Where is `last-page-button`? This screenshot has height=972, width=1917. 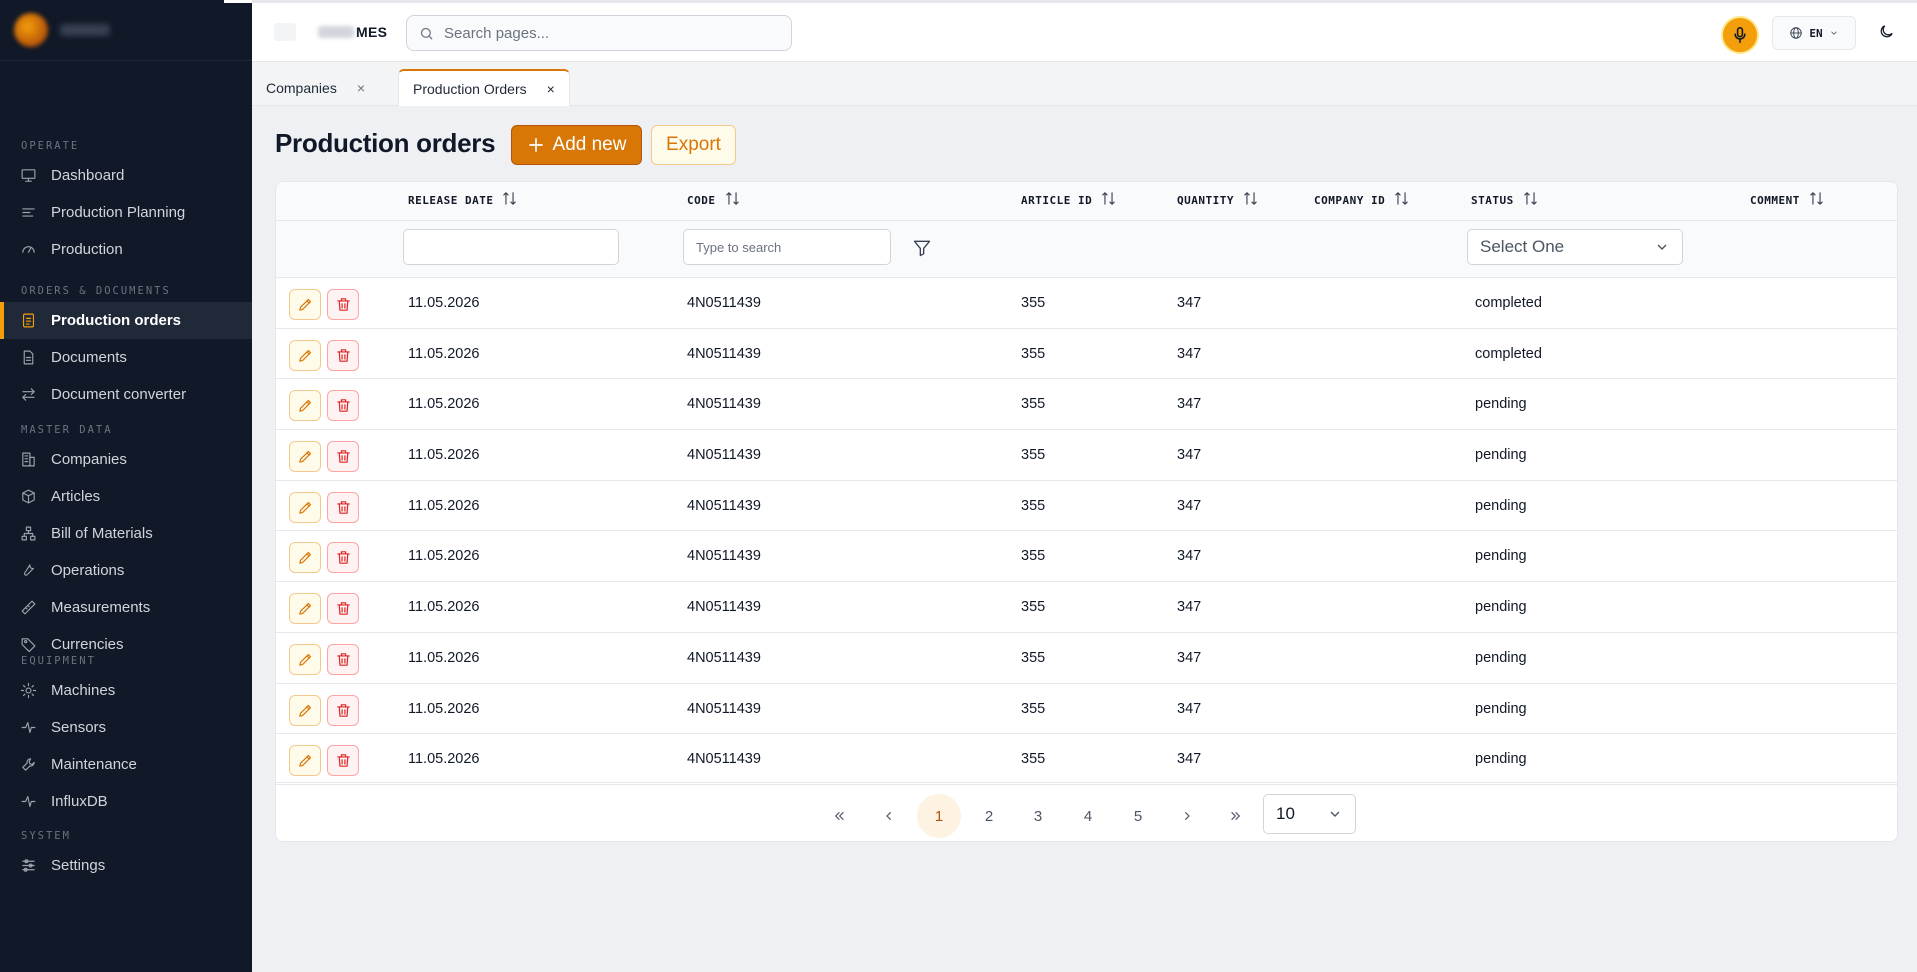 last-page-button is located at coordinates (1236, 816).